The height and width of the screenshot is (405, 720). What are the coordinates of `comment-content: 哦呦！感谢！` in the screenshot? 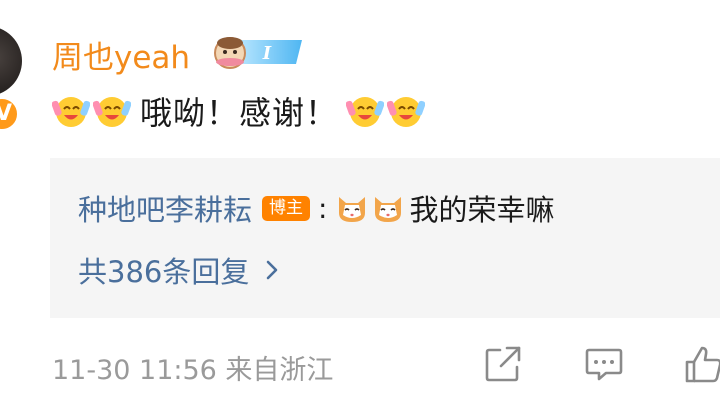 It's located at (240, 111).